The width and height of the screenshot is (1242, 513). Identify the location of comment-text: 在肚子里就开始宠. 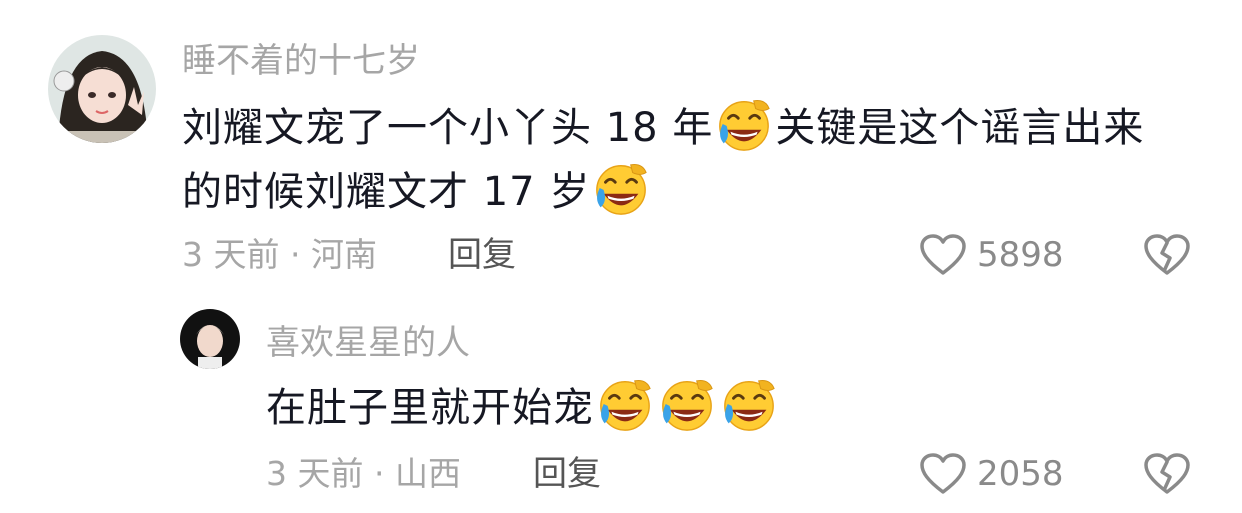
(716, 407).